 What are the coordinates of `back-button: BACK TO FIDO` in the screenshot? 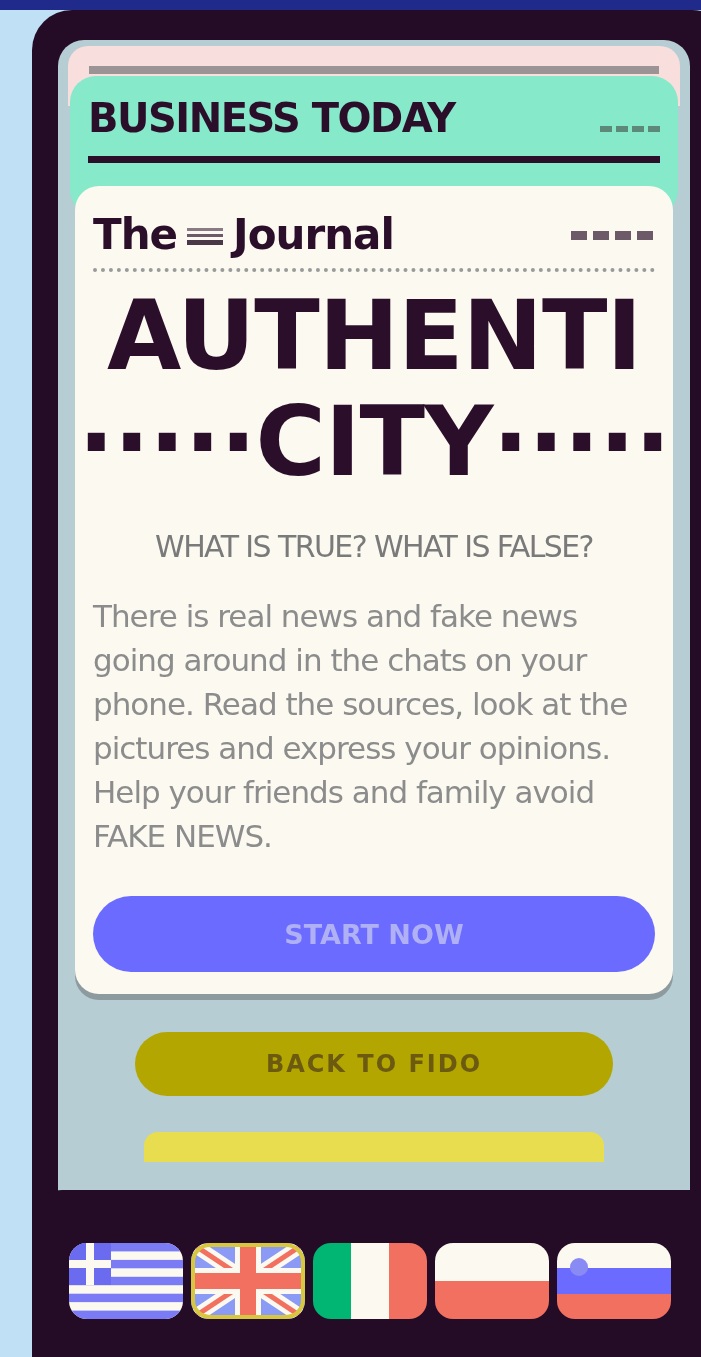 It's located at (374, 1064).